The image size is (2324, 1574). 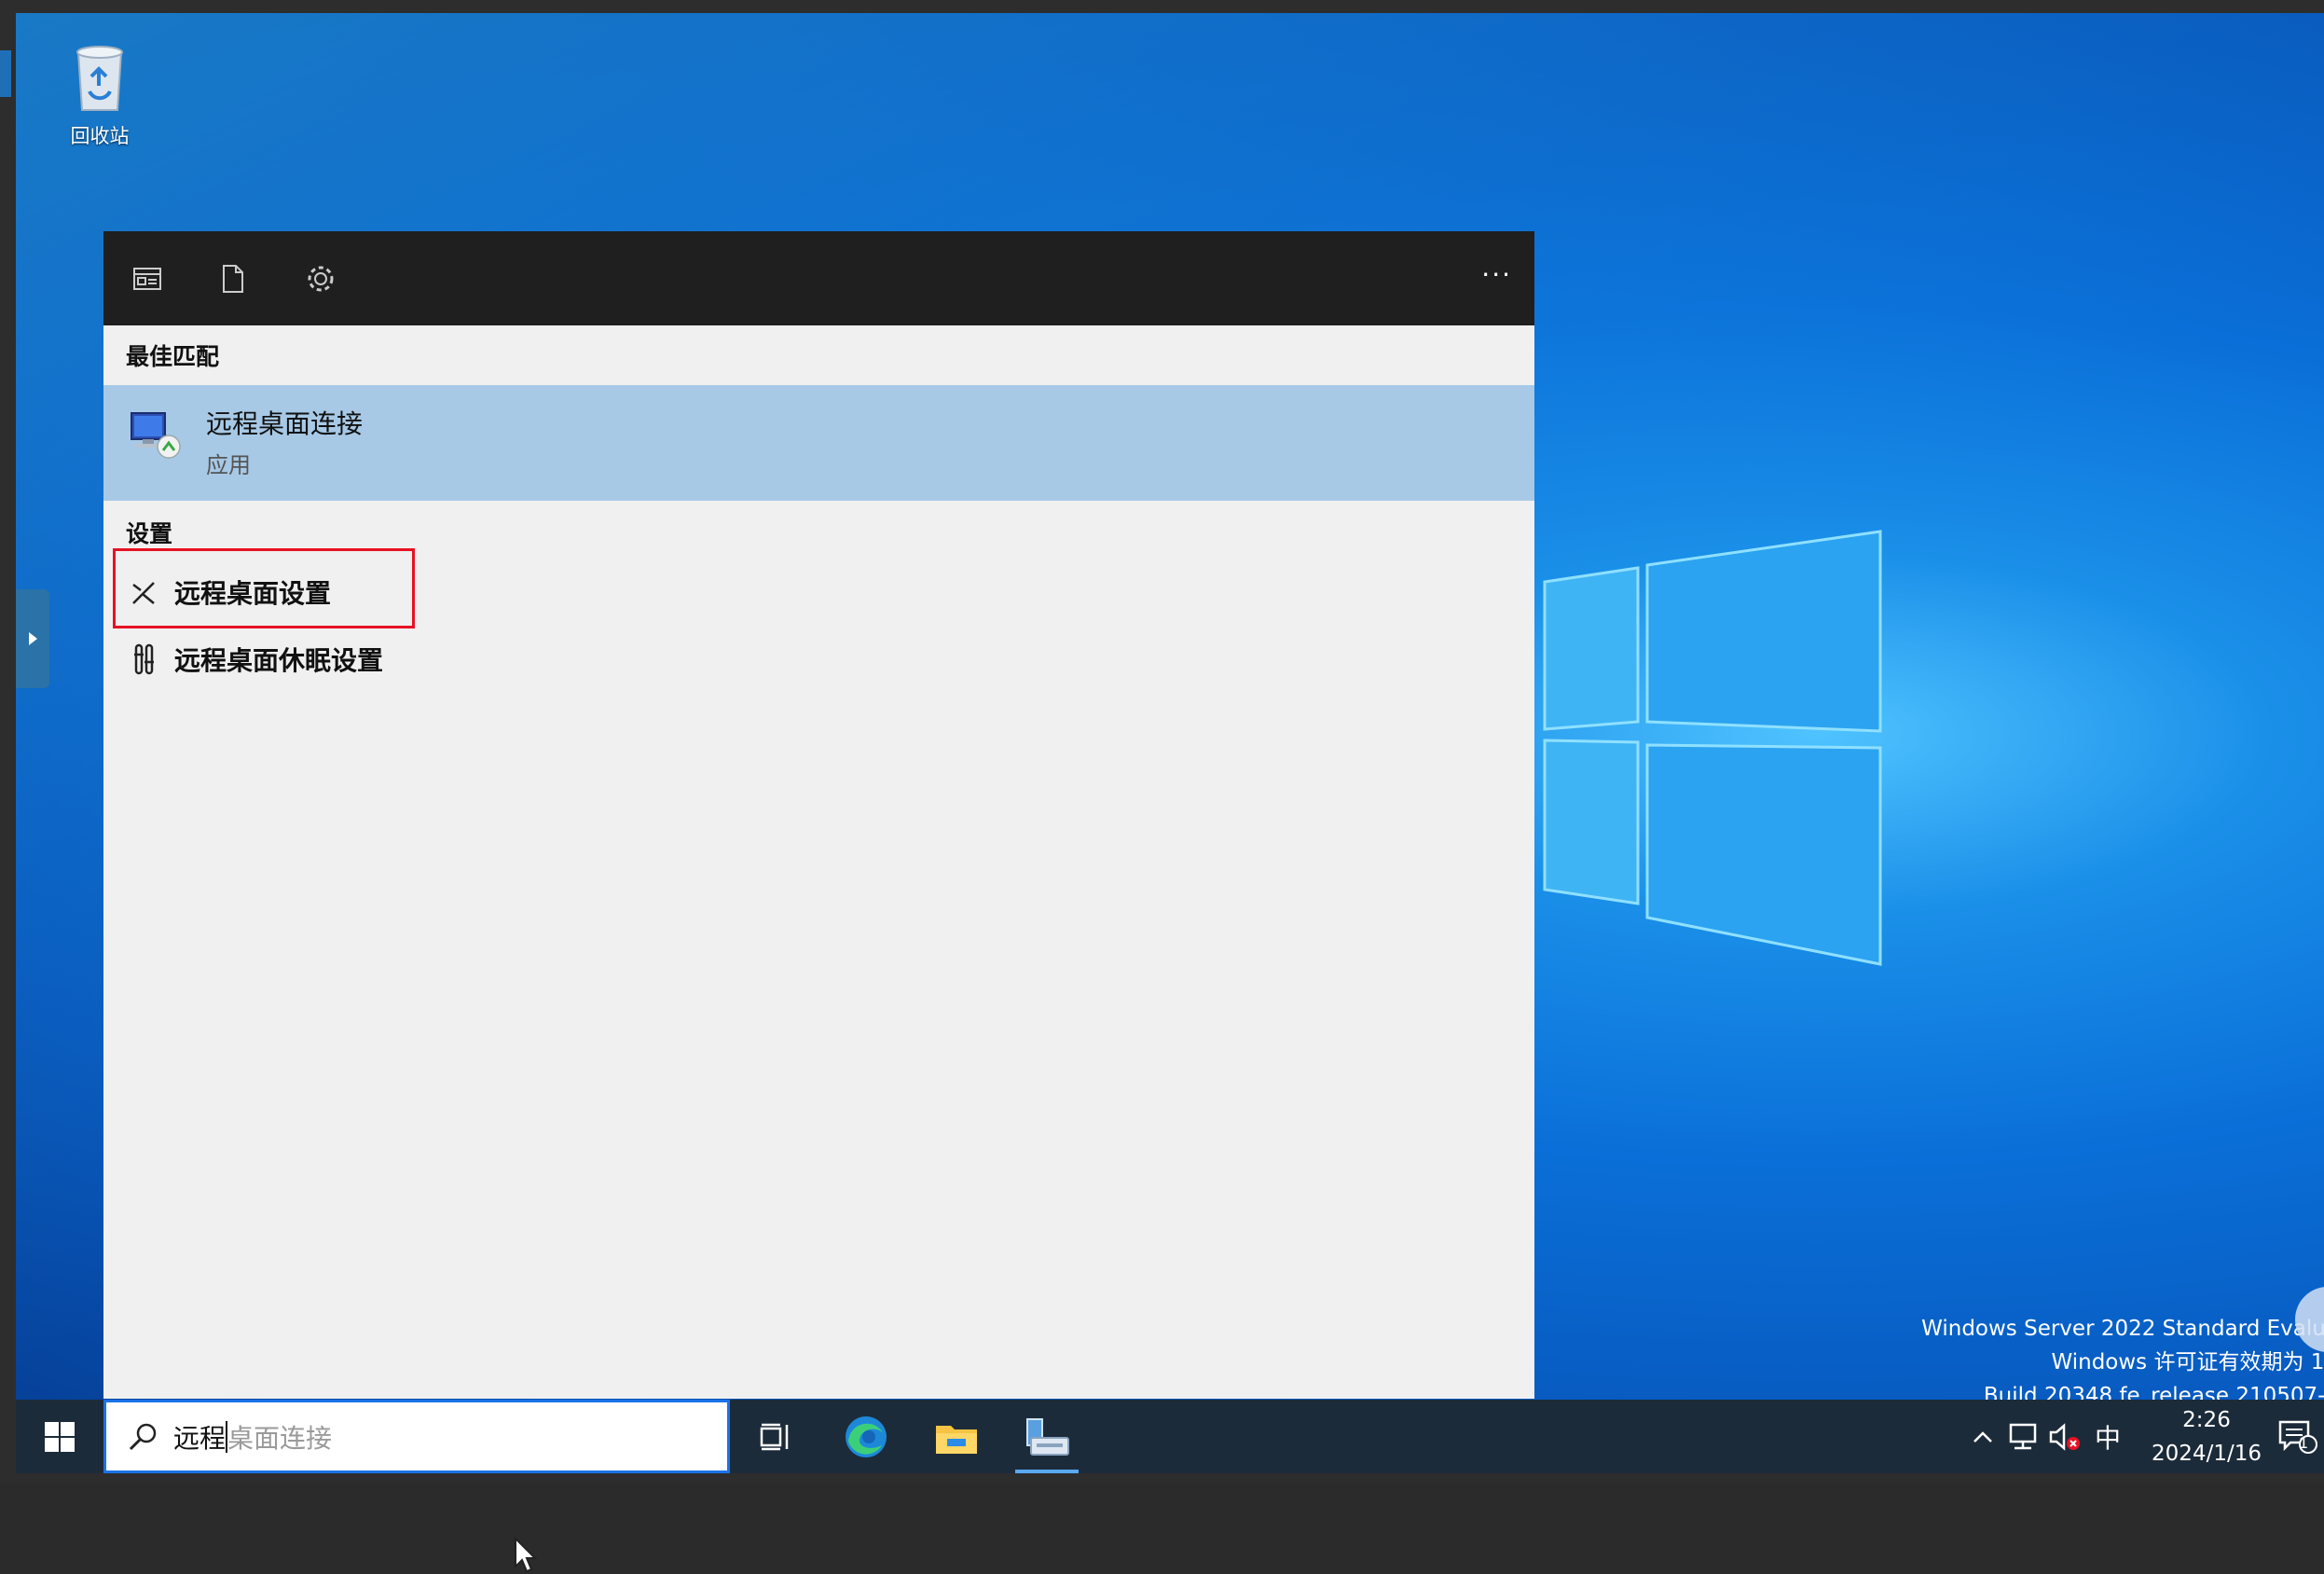 What do you see at coordinates (143, 1436) in the screenshot?
I see `search-icon` at bounding box center [143, 1436].